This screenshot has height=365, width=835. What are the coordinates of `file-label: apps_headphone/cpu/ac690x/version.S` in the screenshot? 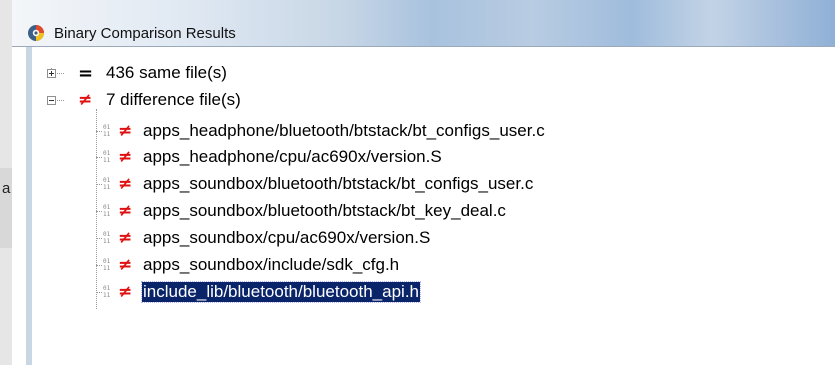 It's located at (292, 157).